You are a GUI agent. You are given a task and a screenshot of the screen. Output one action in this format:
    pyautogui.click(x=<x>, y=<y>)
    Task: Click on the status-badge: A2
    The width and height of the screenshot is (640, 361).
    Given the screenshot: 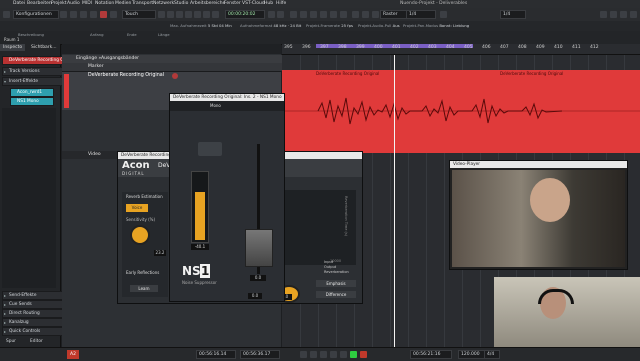 What is the action you would take?
    pyautogui.click(x=73, y=354)
    